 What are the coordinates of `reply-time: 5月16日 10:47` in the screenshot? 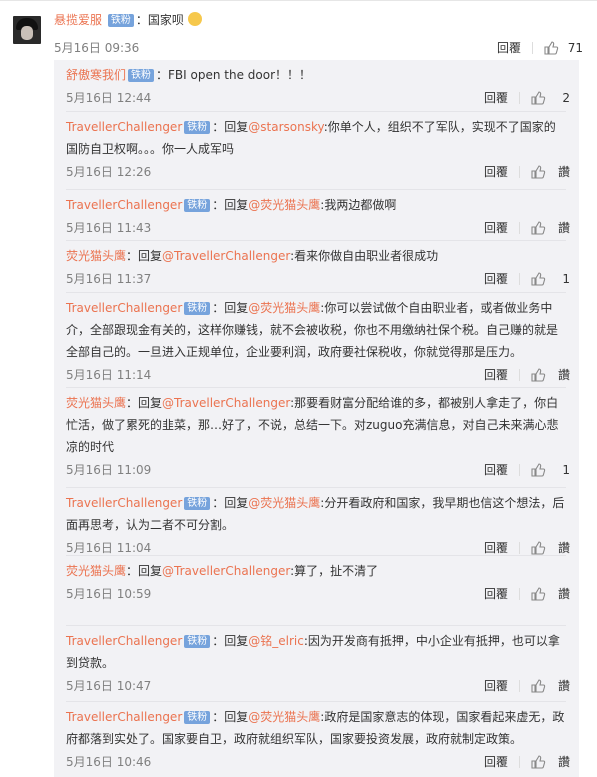 It's located at (109, 686).